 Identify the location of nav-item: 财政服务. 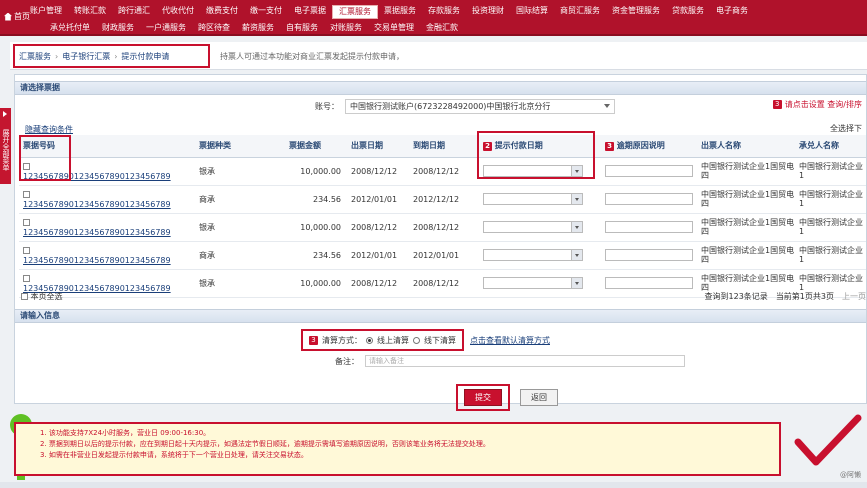
(118, 28).